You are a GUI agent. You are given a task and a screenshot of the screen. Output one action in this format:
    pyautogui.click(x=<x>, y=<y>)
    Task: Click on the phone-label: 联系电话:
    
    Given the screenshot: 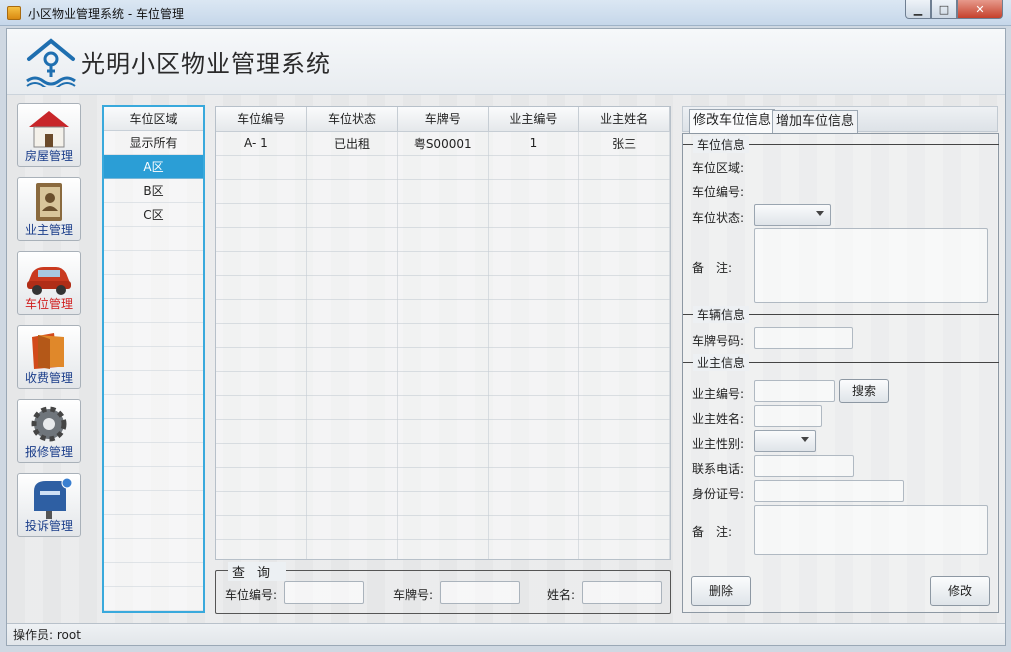 What is the action you would take?
    pyautogui.click(x=718, y=469)
    